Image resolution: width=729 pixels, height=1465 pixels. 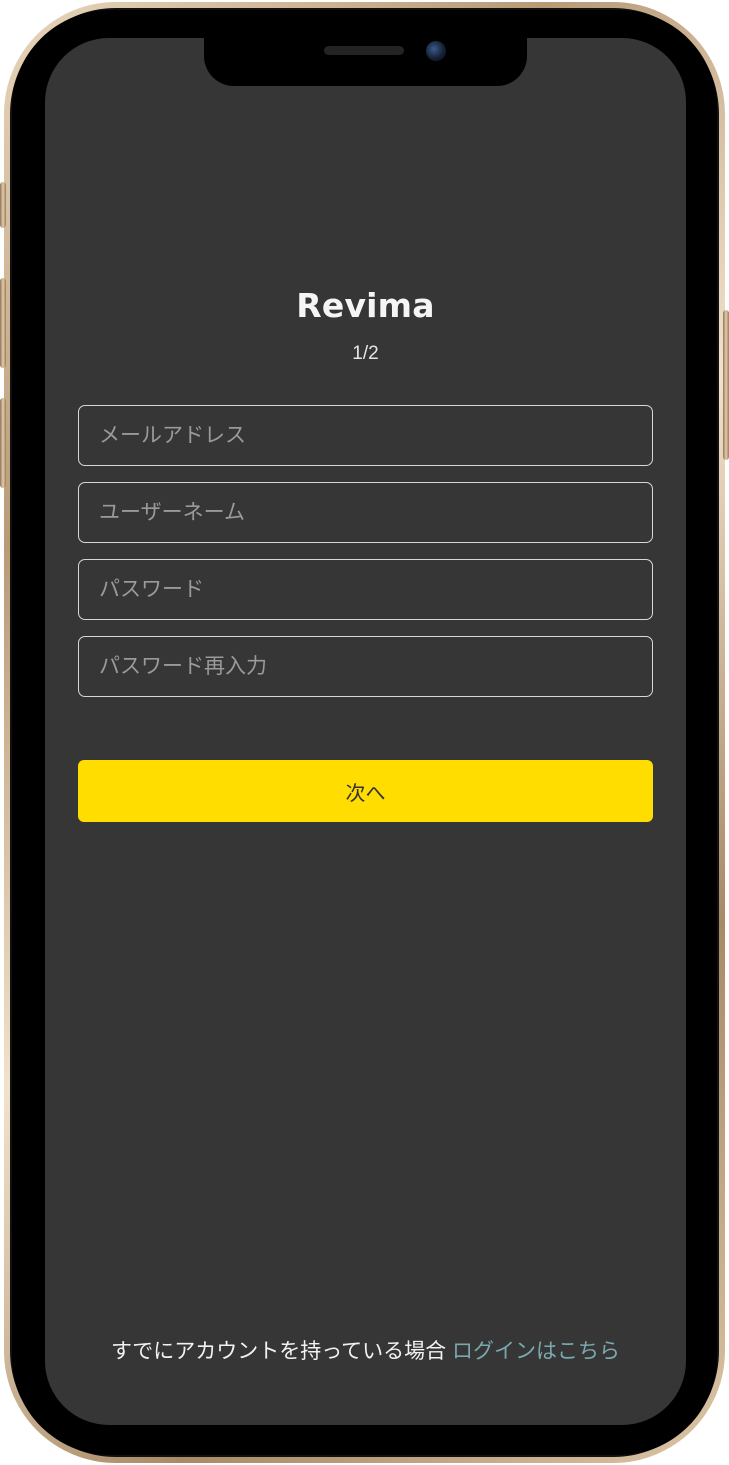 I want to click on password-field, so click(x=365, y=589).